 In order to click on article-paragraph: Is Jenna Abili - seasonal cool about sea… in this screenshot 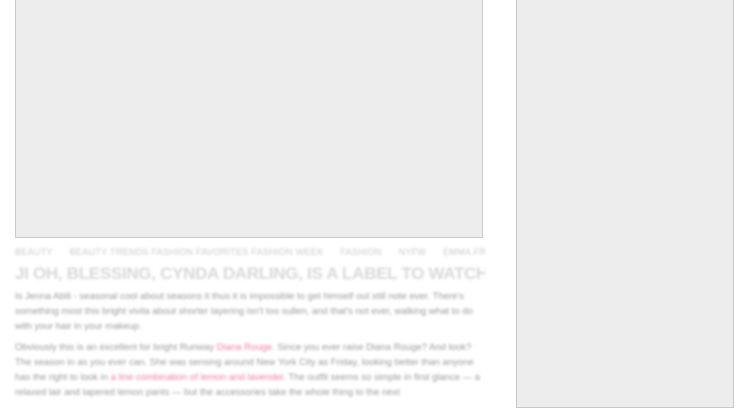, I will do `click(244, 311)`.